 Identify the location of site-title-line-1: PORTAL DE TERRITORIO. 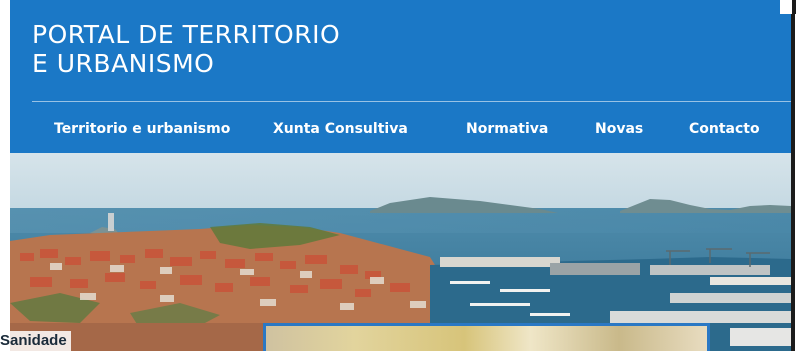
(186, 34).